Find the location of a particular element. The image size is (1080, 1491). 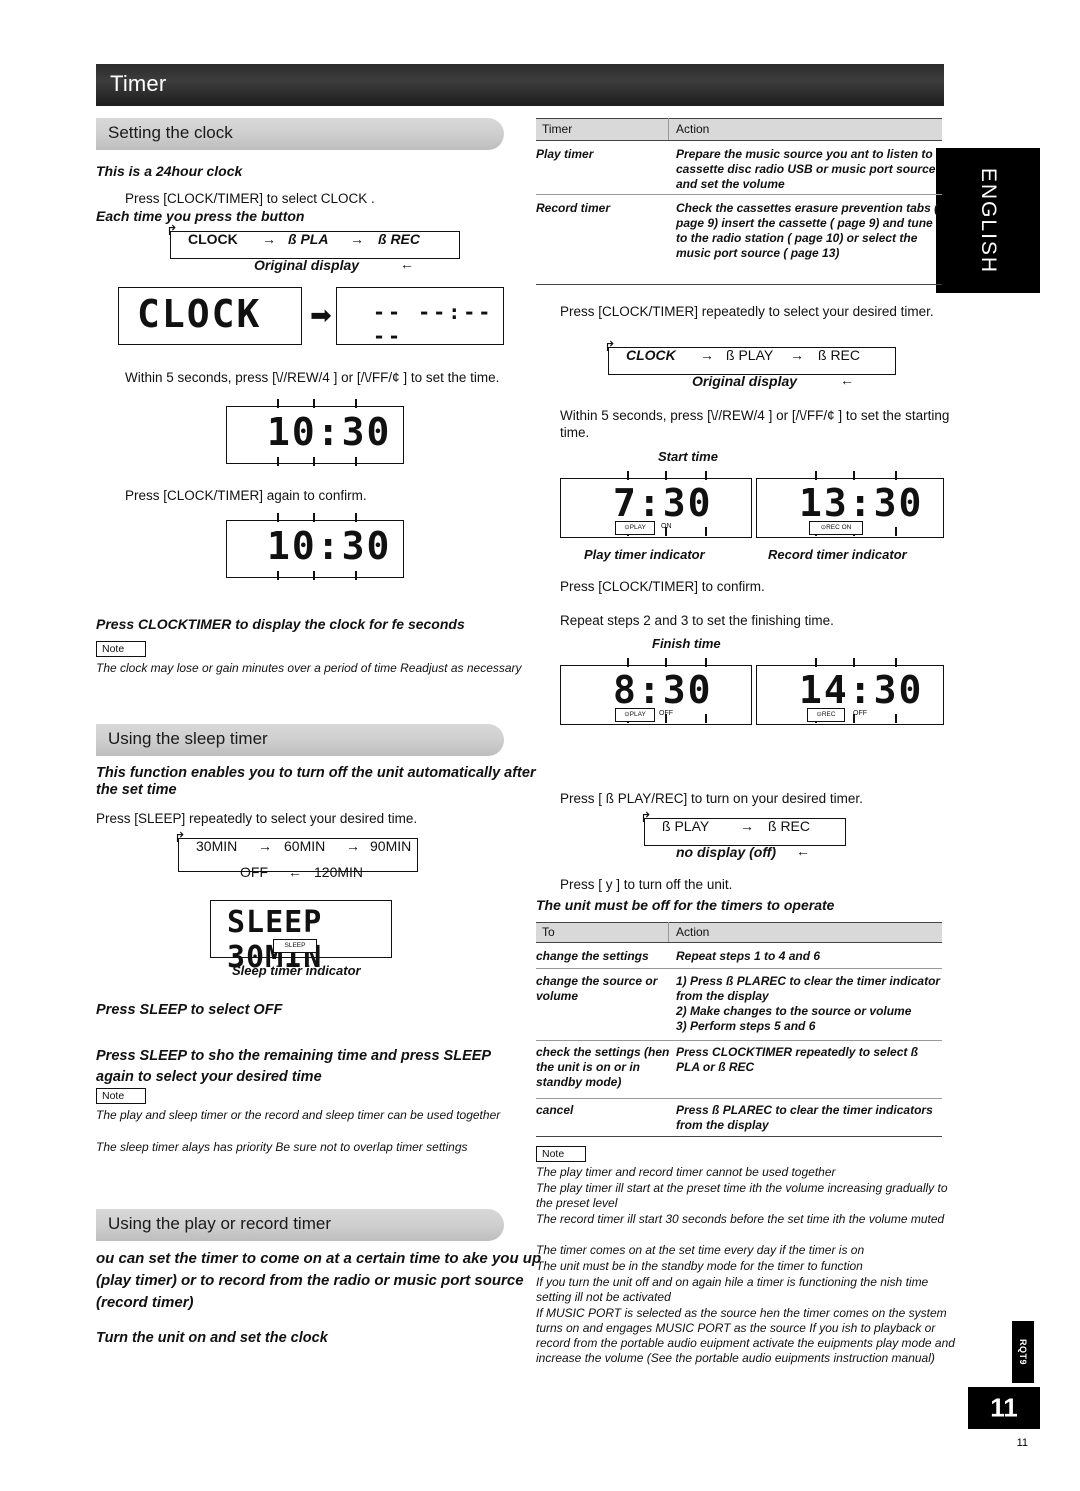

language-tab-label: ENGLISH is located at coordinates (988, 220).